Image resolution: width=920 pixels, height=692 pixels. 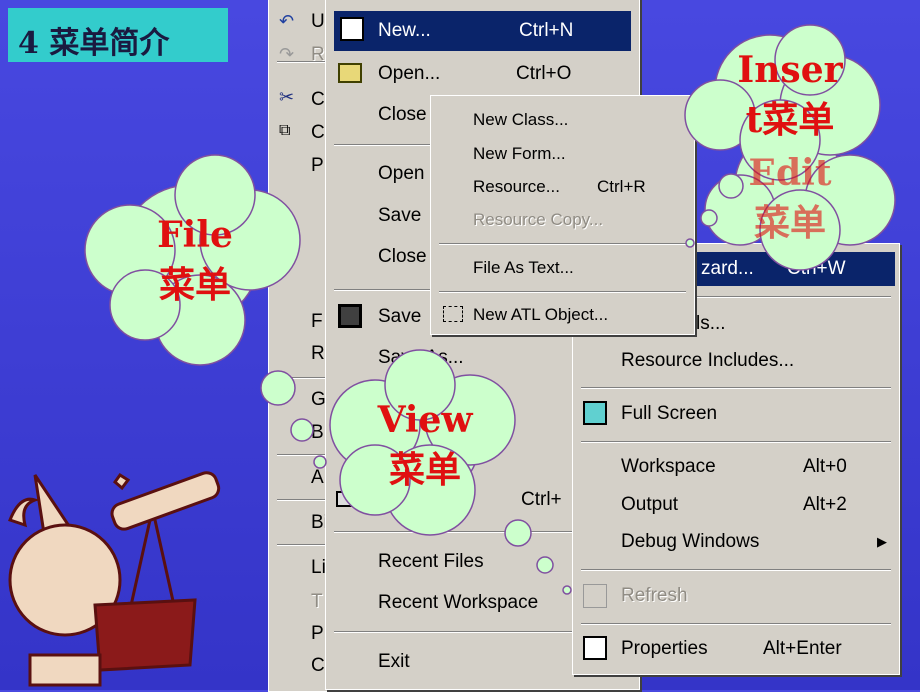 What do you see at coordinates (195, 260) in the screenshot?
I see `file-callout: File 菜单` at bounding box center [195, 260].